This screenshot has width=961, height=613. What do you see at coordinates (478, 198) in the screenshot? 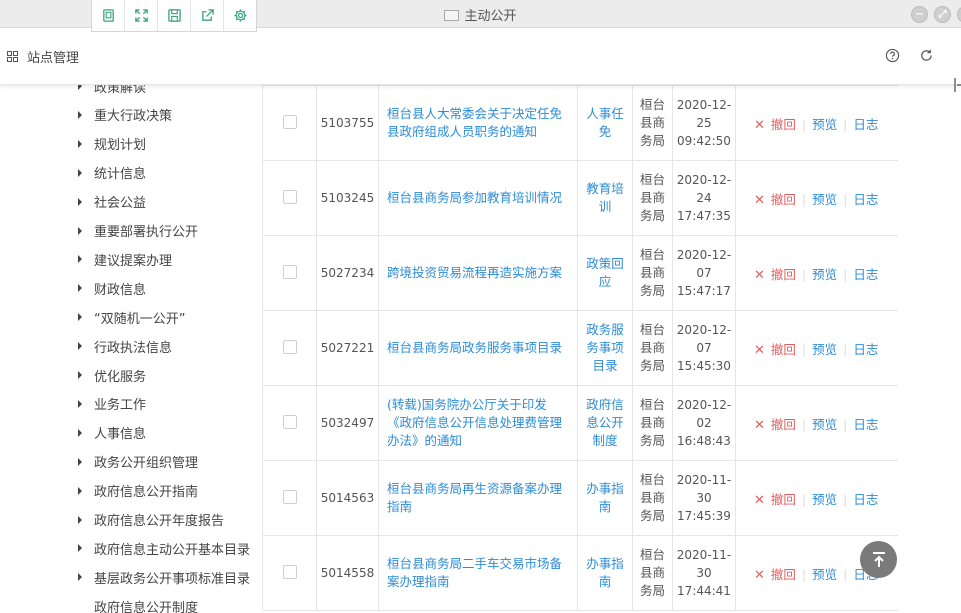
I see `row-title-link: 桓台县商务局参加教育培训情况` at bounding box center [478, 198].